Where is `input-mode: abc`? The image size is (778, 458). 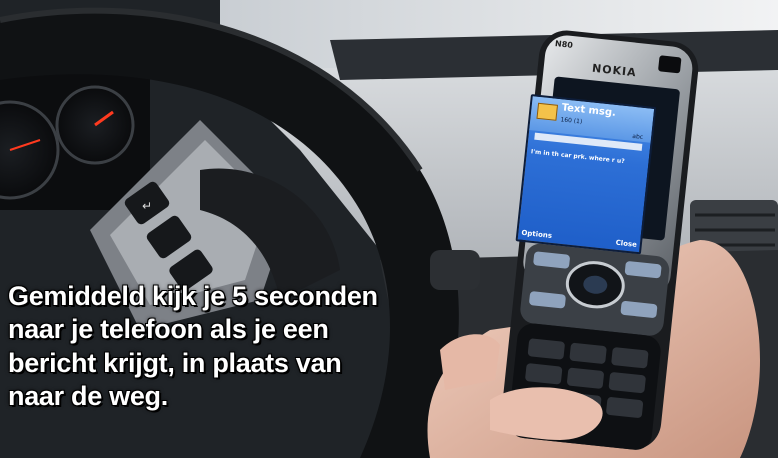
input-mode: abc is located at coordinates (637, 136).